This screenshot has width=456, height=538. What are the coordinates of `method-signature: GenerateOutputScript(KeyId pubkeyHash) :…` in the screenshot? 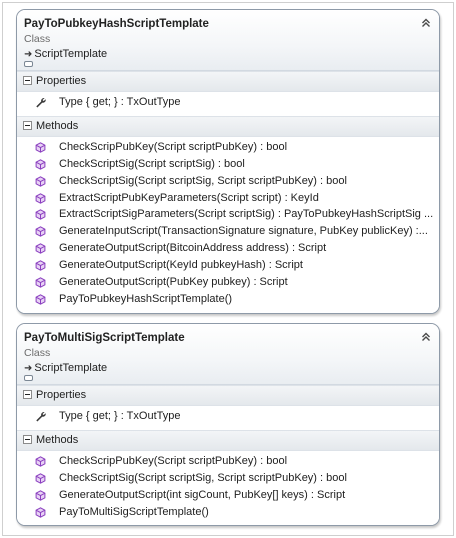 It's located at (181, 265).